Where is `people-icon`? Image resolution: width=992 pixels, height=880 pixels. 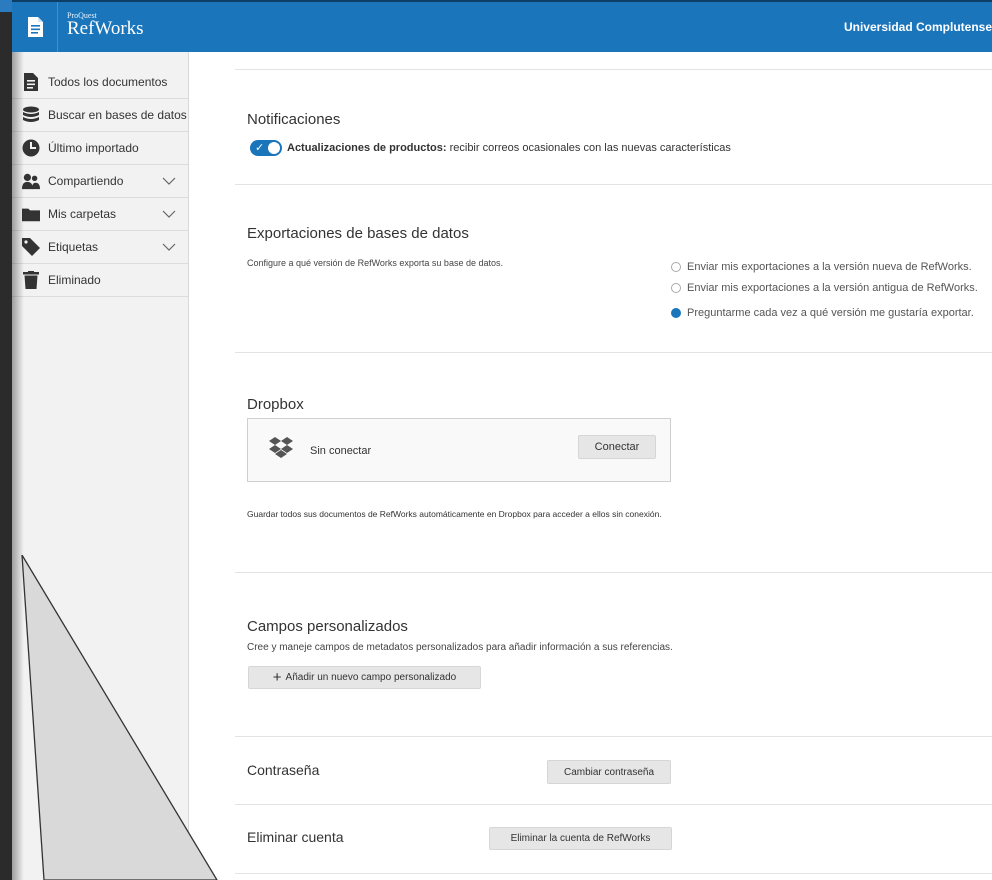
people-icon is located at coordinates (31, 181).